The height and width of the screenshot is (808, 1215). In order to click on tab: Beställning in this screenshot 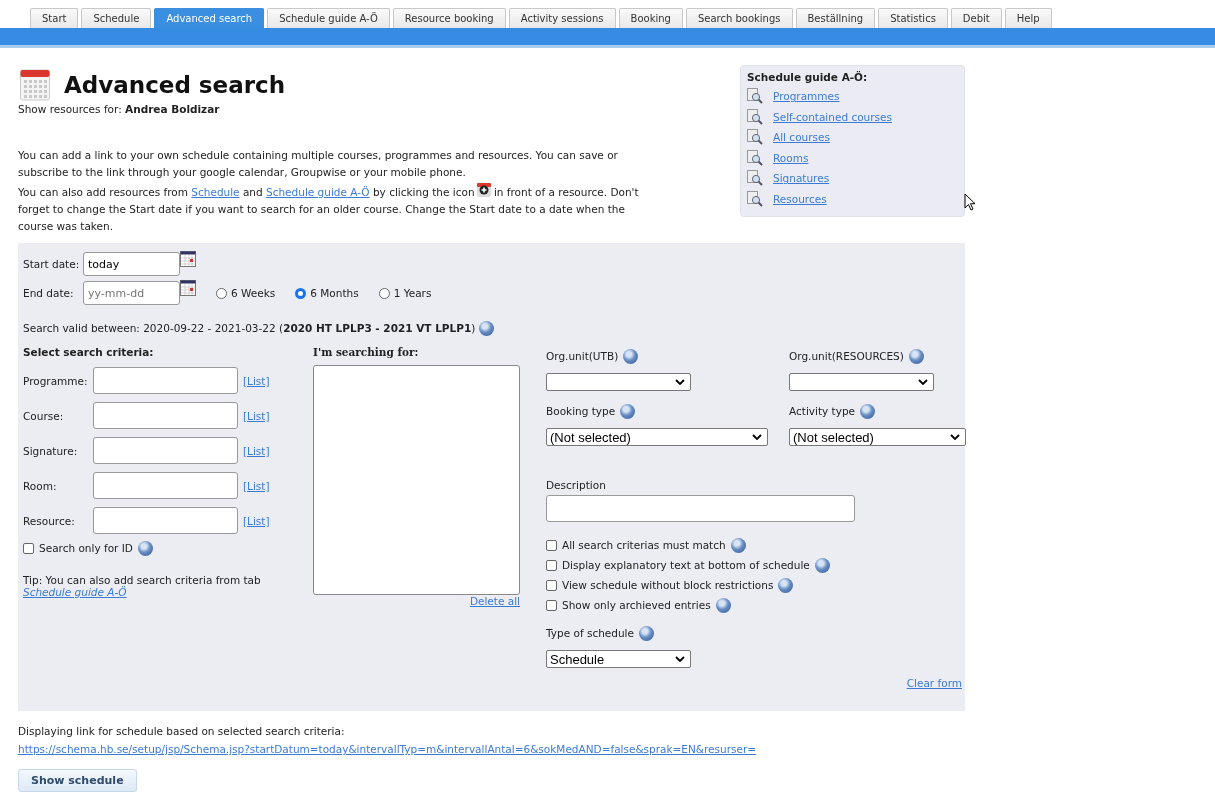, I will do `click(835, 18)`.